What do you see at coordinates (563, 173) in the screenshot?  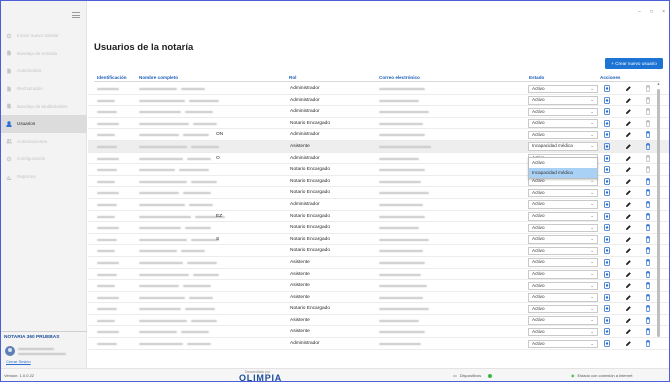 I see `dropdown-option-incapacidad: Incapacidad médica` at bounding box center [563, 173].